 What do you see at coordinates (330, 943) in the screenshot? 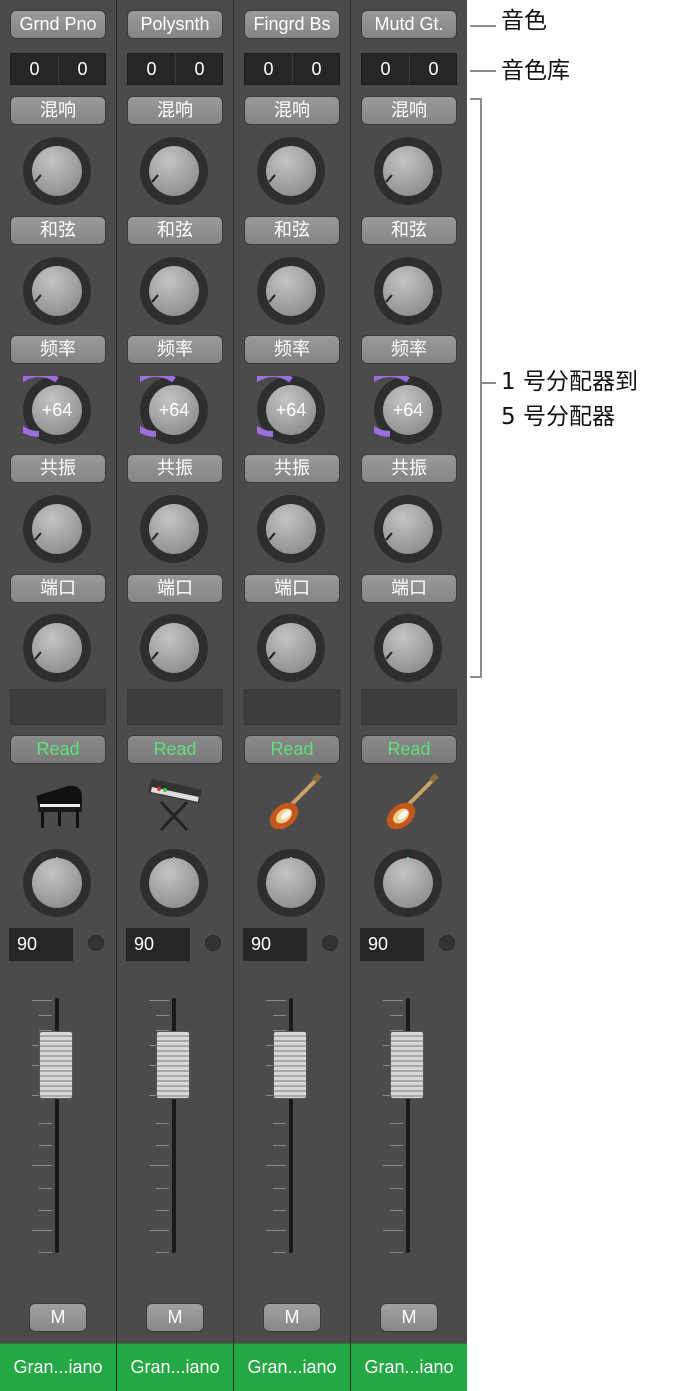
I see `peak-led` at bounding box center [330, 943].